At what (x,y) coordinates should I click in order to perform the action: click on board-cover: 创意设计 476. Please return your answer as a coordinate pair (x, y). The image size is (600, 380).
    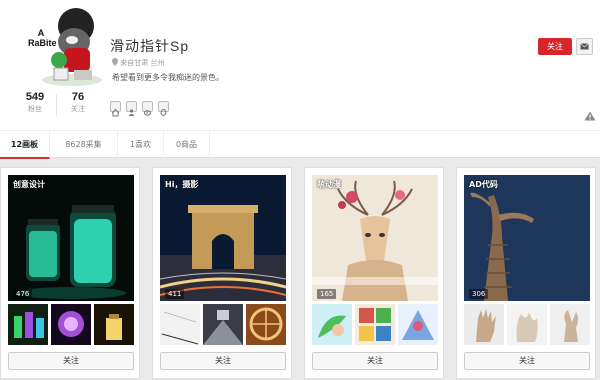
    Looking at the image, I should click on (71, 238).